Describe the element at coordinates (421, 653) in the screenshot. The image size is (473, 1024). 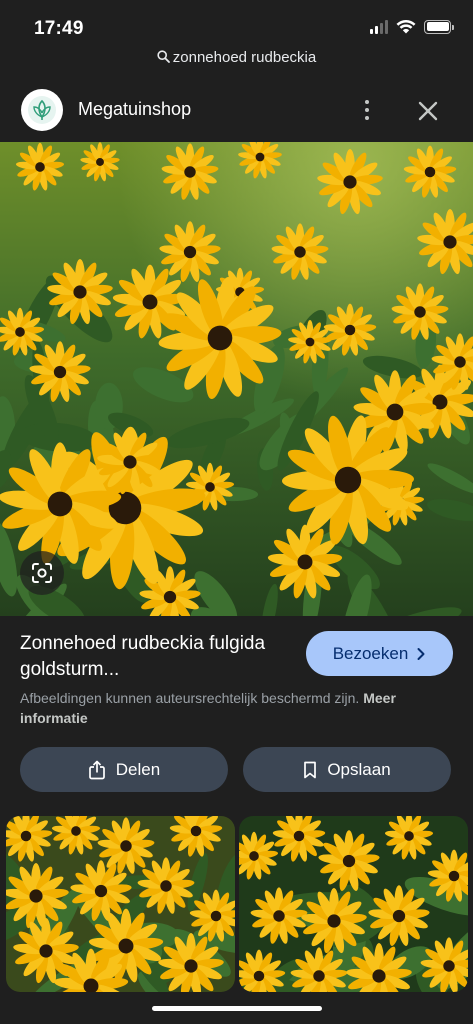
I see `chevron-right-icon` at that location.